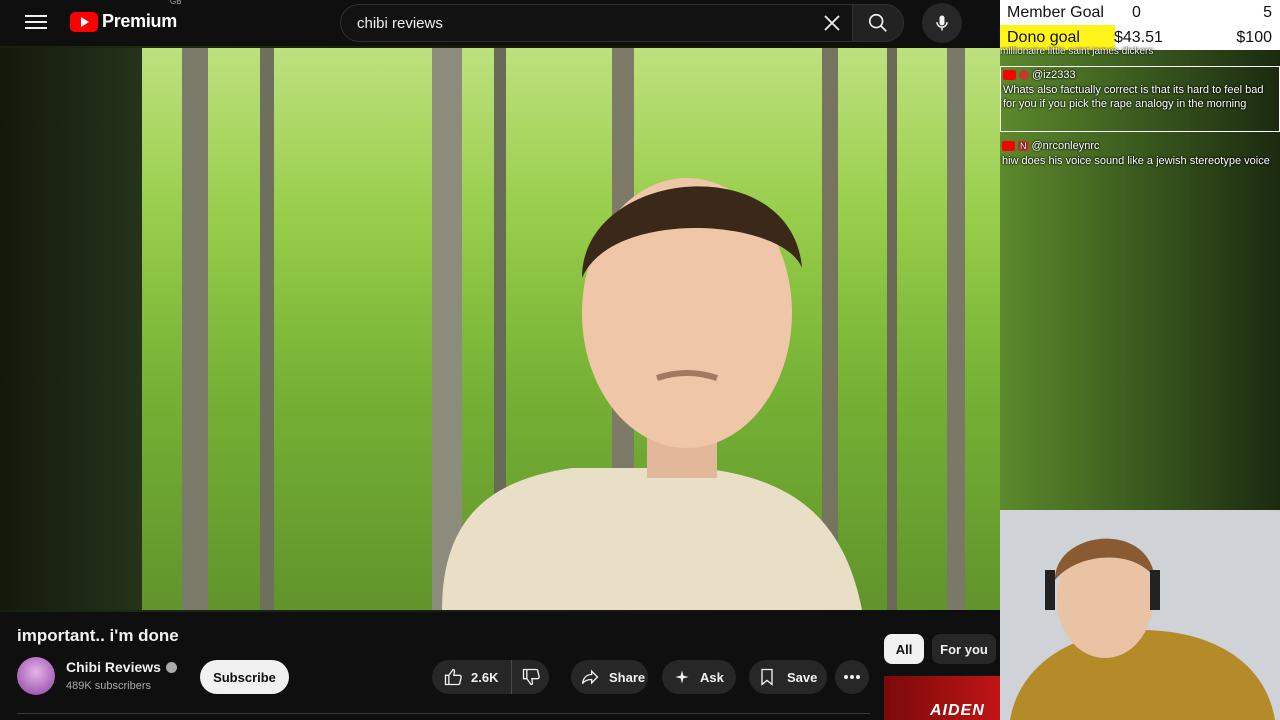 Image resolution: width=1280 pixels, height=720 pixels. What do you see at coordinates (485, 677) in the screenshot?
I see `like-count: 2.6K` at bounding box center [485, 677].